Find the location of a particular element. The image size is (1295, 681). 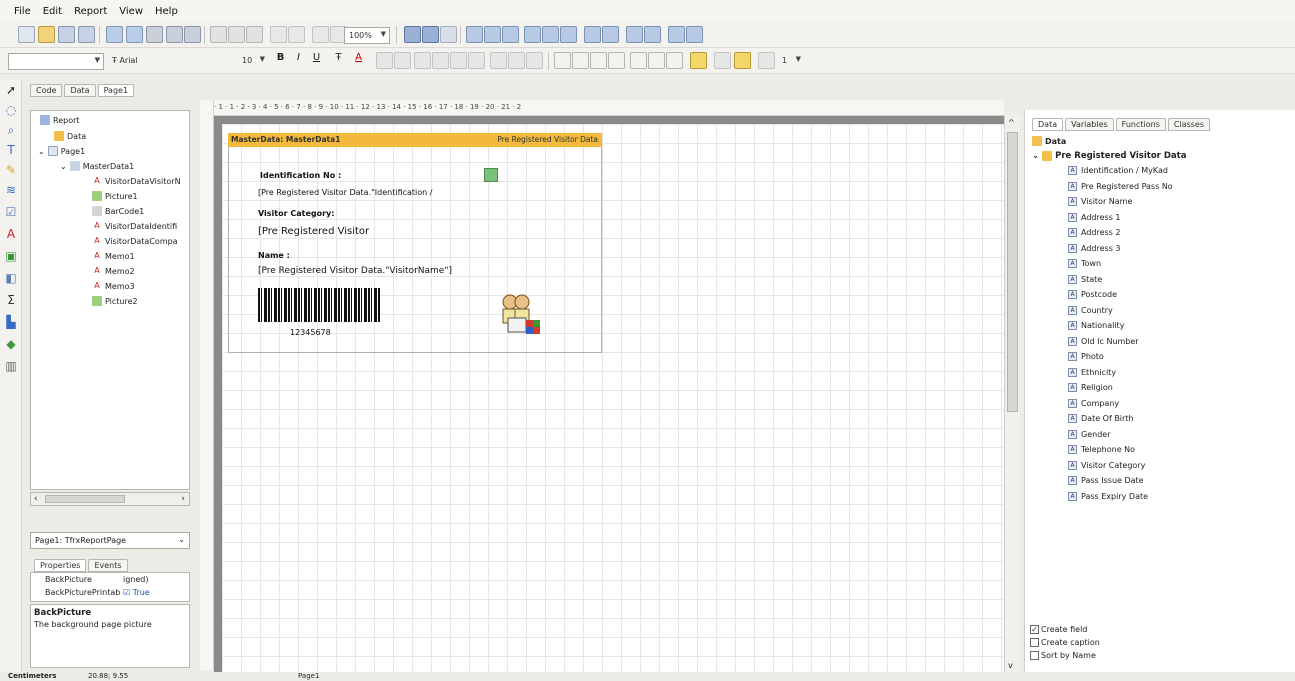

field-item: A Ethnicity is located at coordinates (1092, 372).